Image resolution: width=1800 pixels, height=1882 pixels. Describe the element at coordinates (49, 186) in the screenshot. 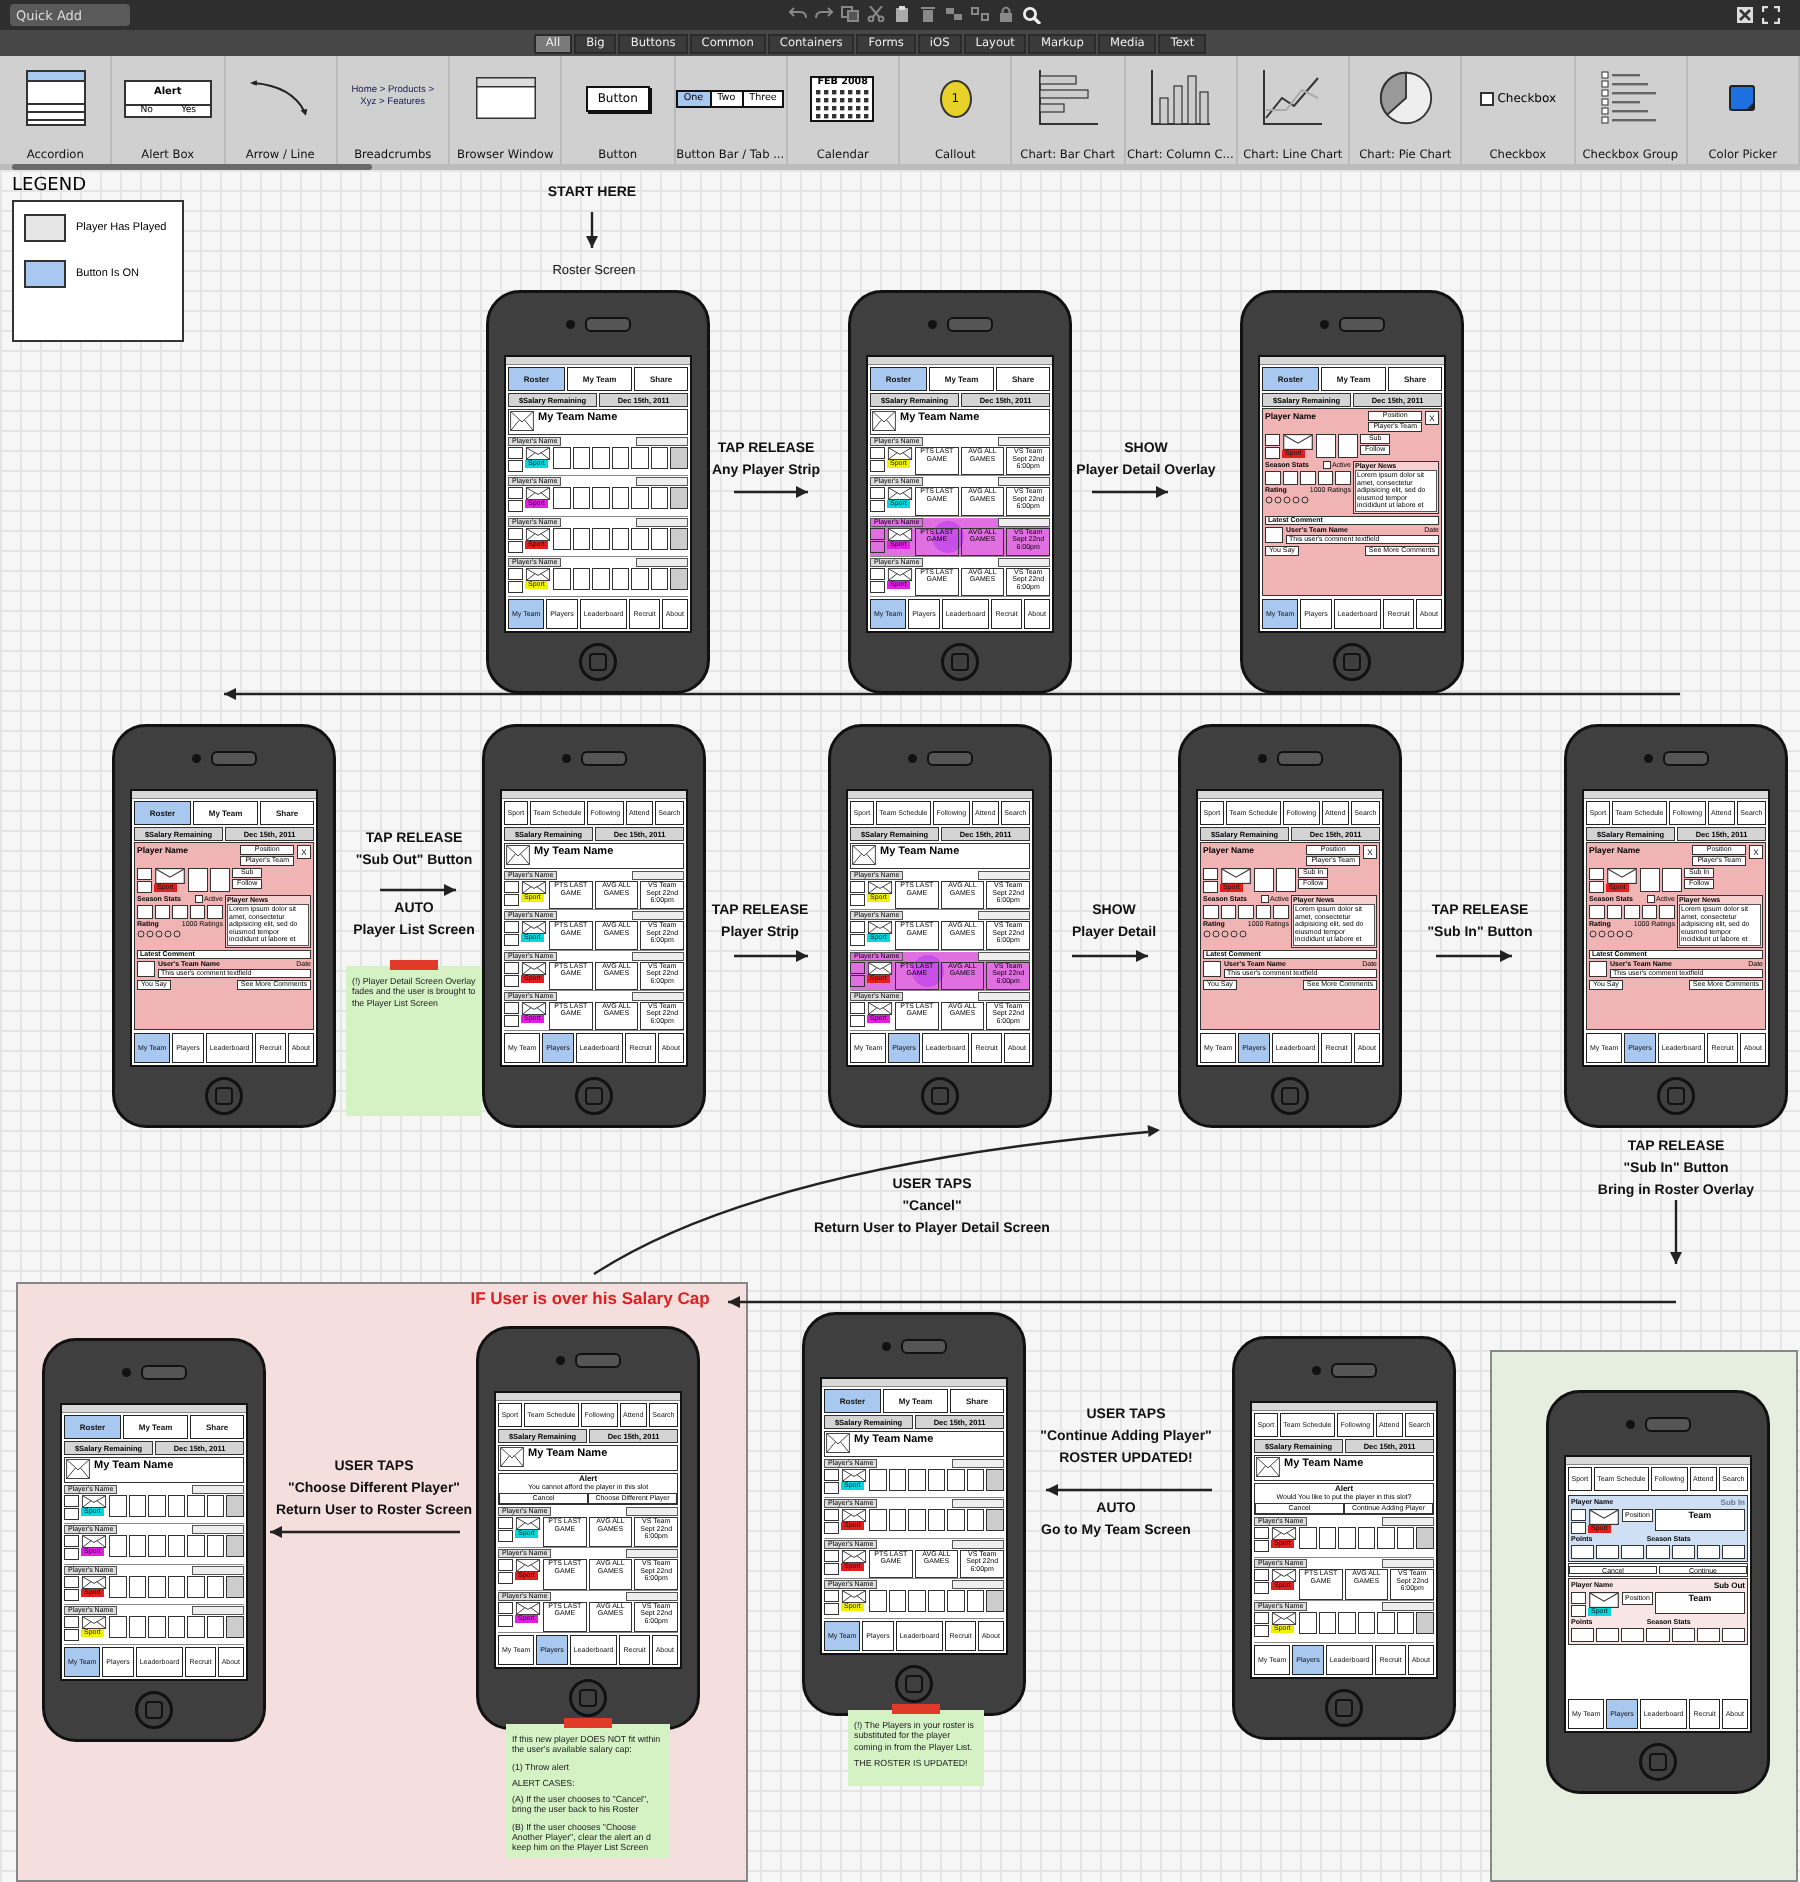

I see `legend-title: LEGEND` at that location.